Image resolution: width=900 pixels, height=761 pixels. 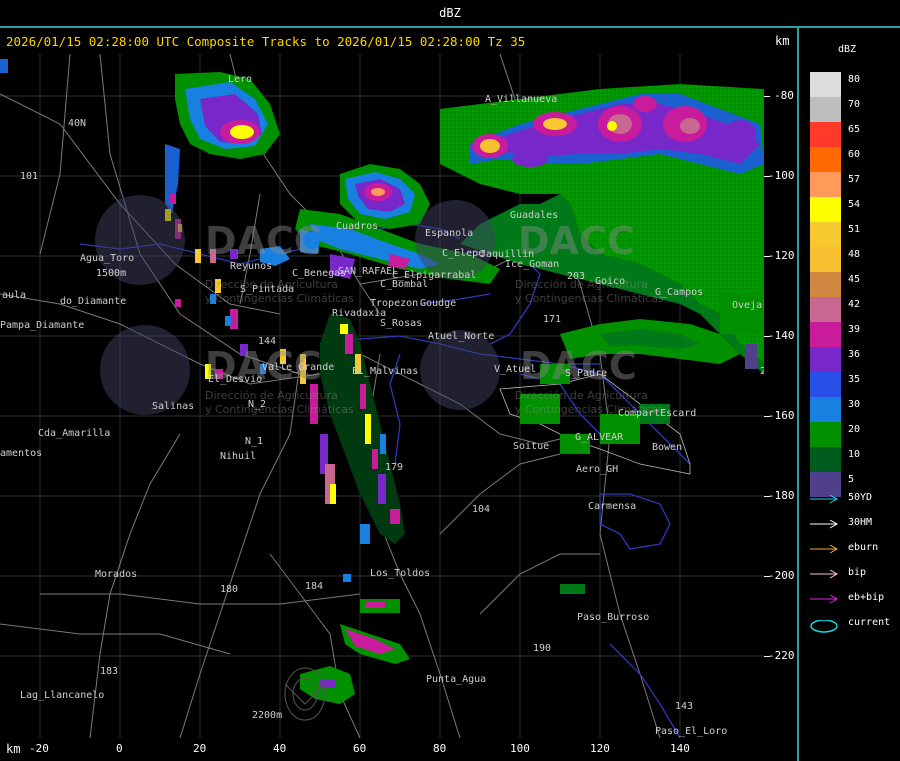 What do you see at coordinates (679, 292) in the screenshot?
I see `svg-text: G_Campos` at bounding box center [679, 292].